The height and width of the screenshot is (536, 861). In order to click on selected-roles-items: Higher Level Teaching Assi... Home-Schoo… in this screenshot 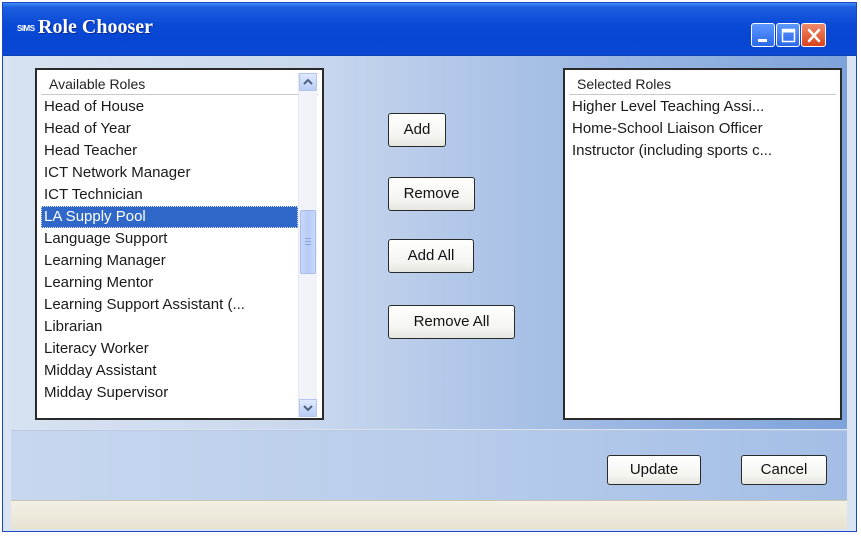, I will do `click(702, 129)`.